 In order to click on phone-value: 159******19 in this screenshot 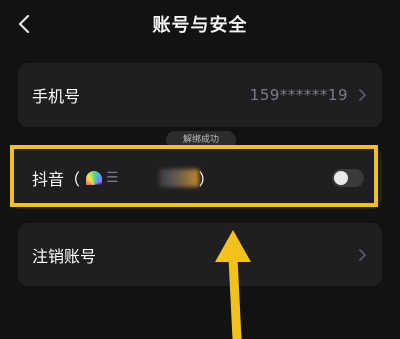, I will do `click(298, 95)`.